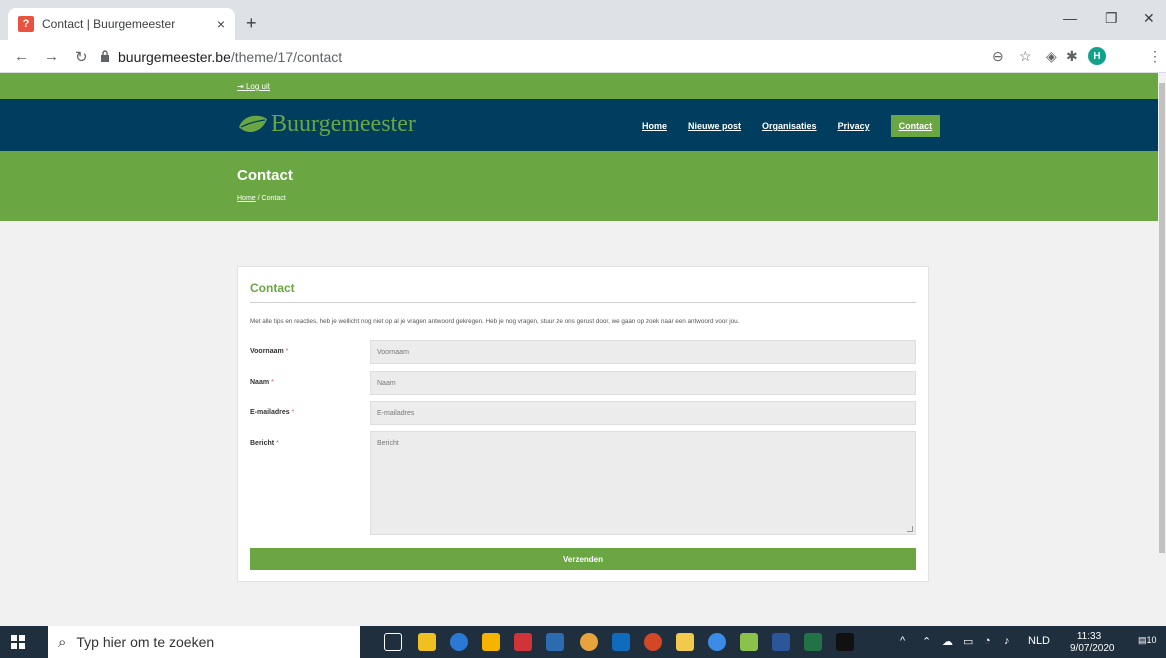 The height and width of the screenshot is (658, 1166). Describe the element at coordinates (643, 383) in the screenshot. I see `last-name-input: Naam` at that location.